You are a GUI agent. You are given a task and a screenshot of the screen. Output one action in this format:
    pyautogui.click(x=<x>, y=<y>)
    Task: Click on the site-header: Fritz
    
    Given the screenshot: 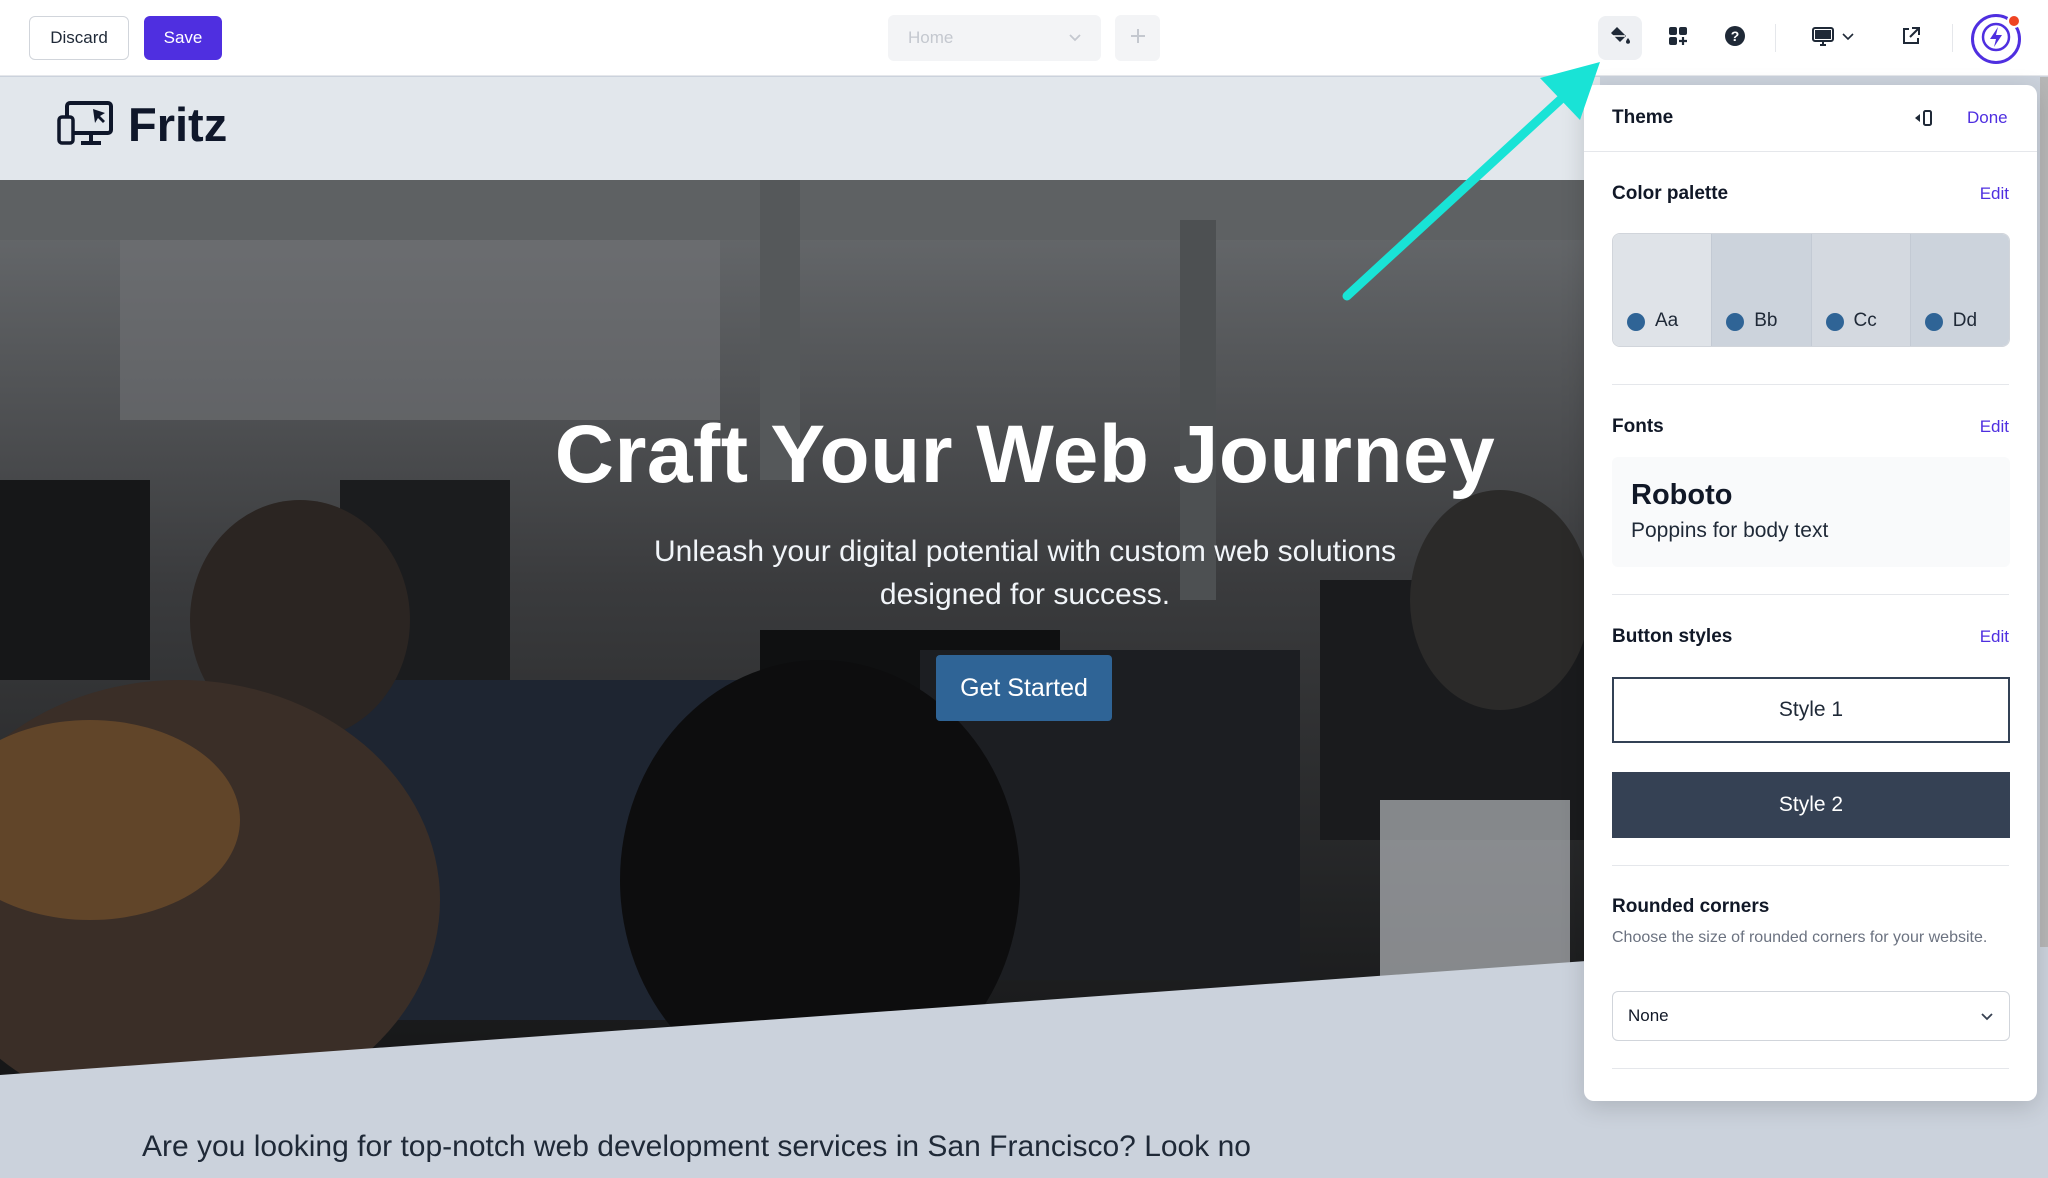 What is the action you would take?
    pyautogui.click(x=800, y=128)
    